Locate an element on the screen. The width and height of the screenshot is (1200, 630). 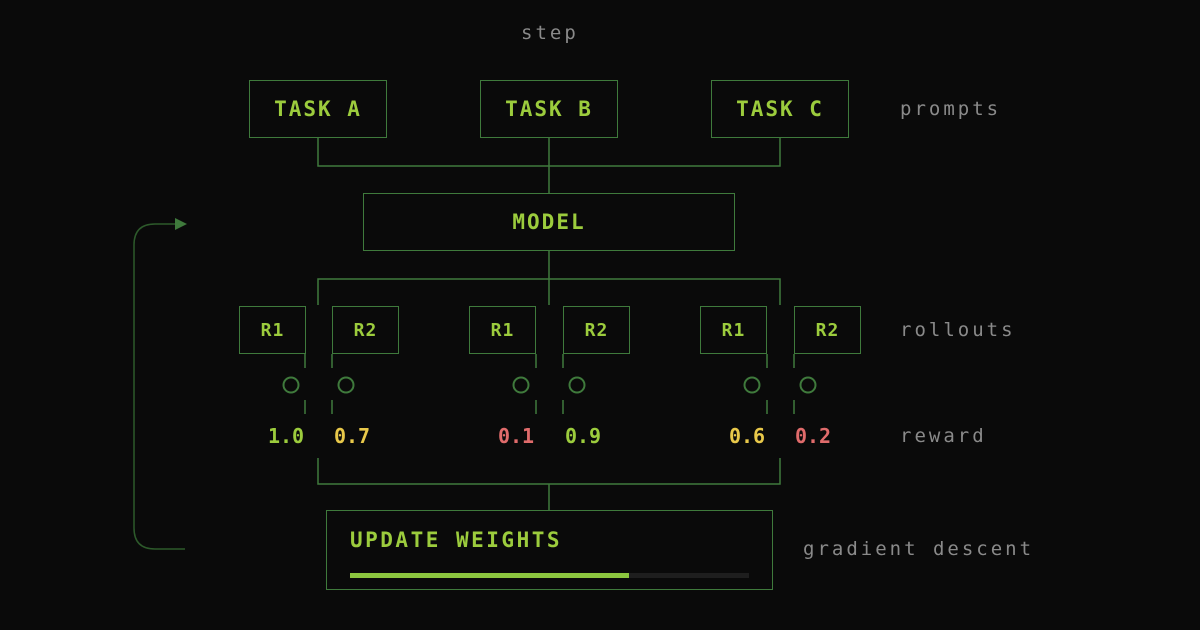
feedback-loop-line is located at coordinates (159, 386).